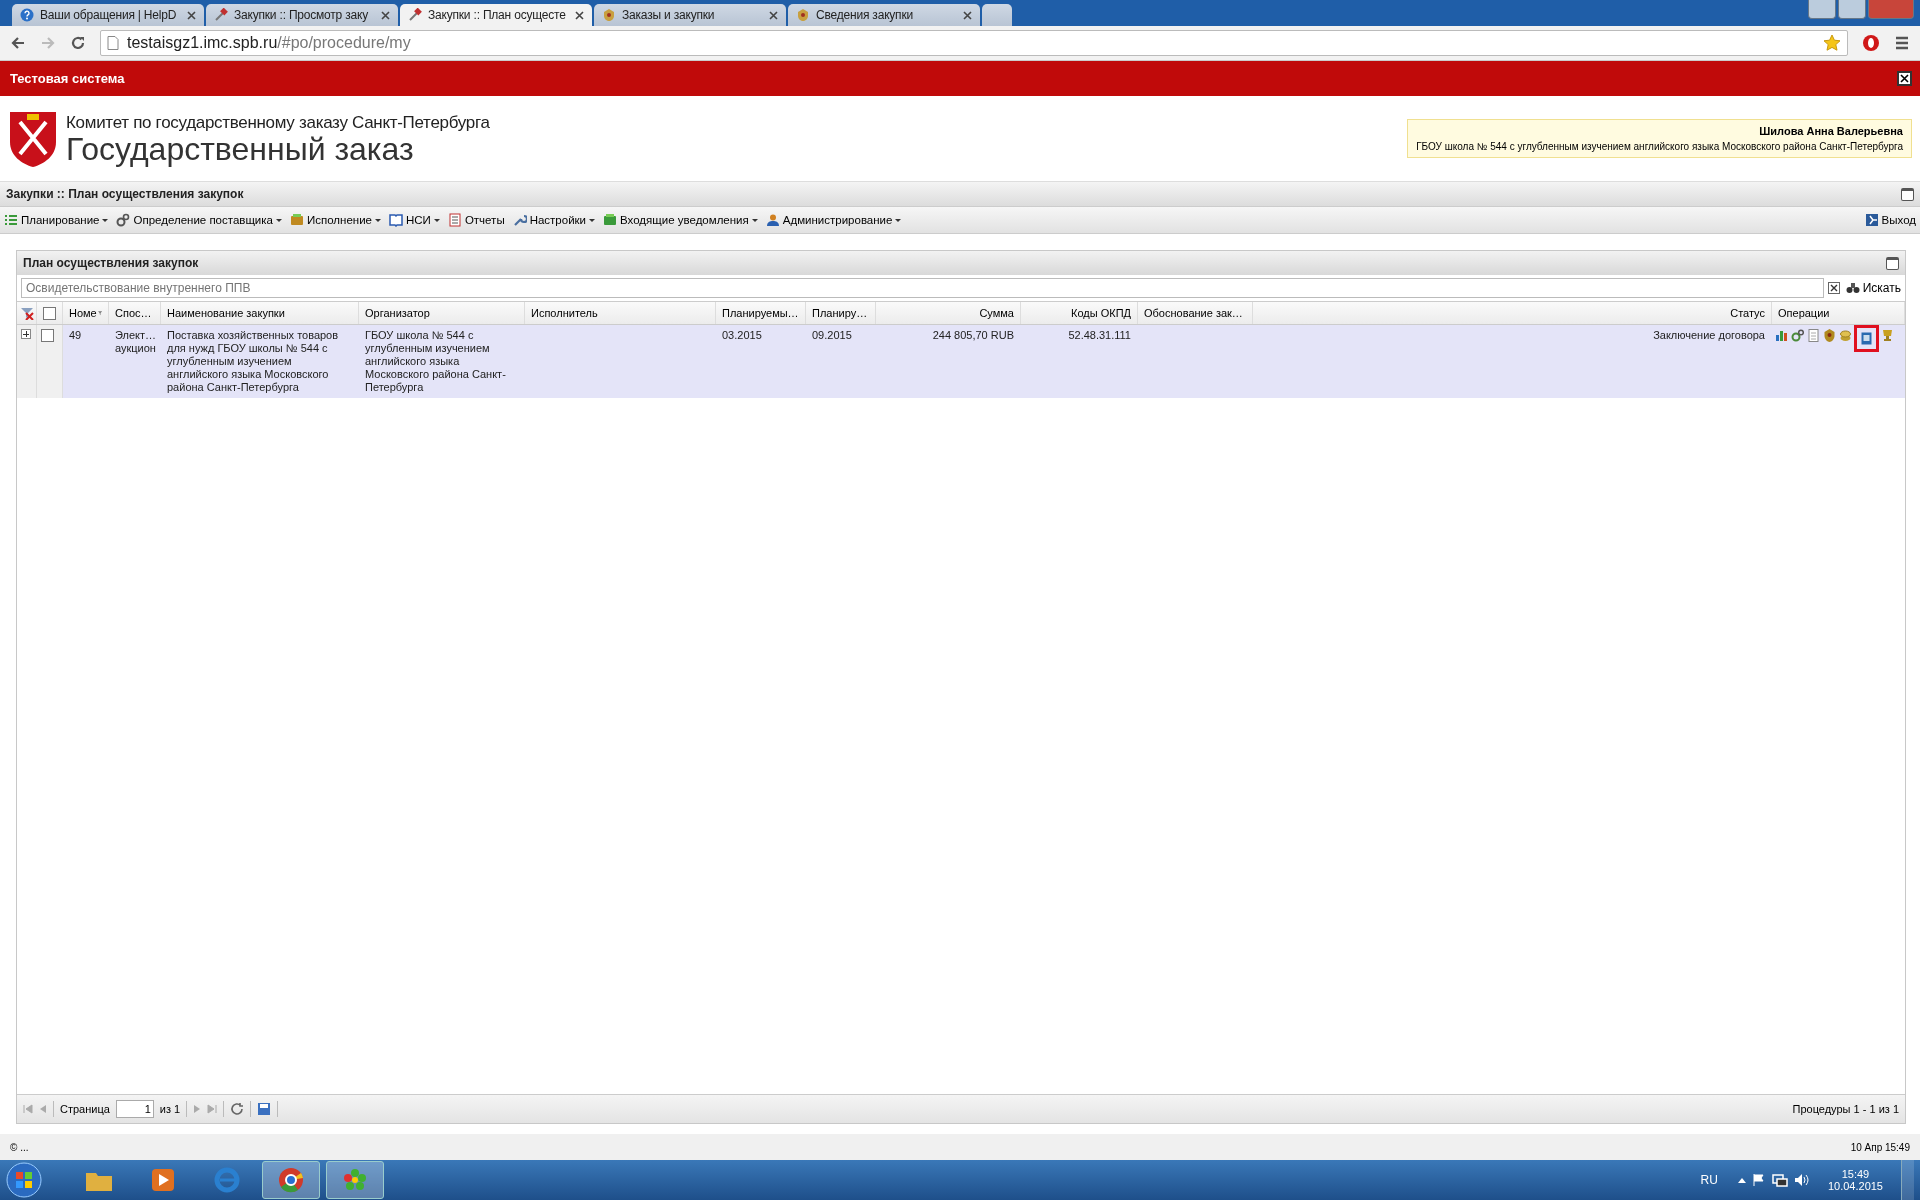 This screenshot has height=1200, width=1920. What do you see at coordinates (554, 220) in the screenshot?
I see `menu-item: Настройки` at bounding box center [554, 220].